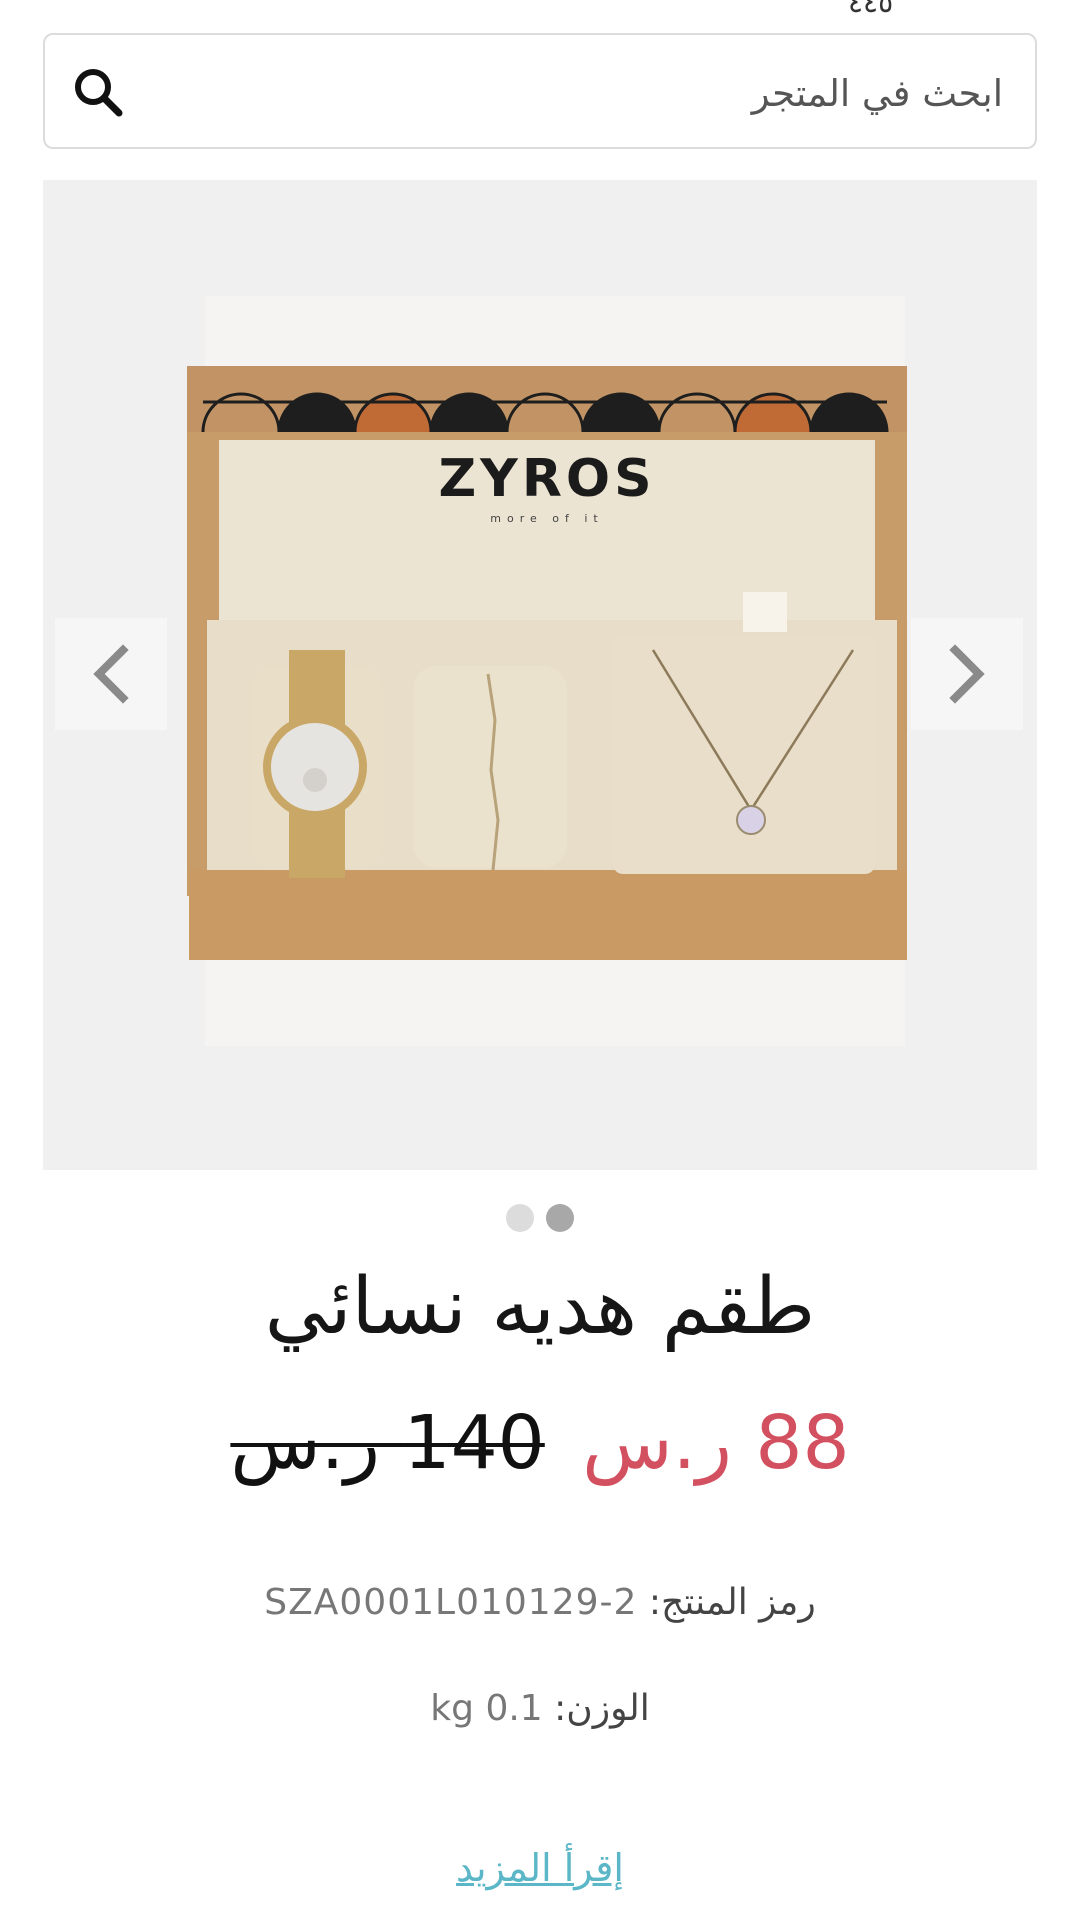 The width and height of the screenshot is (1080, 1920). I want to click on search-input, so click(603, 93).